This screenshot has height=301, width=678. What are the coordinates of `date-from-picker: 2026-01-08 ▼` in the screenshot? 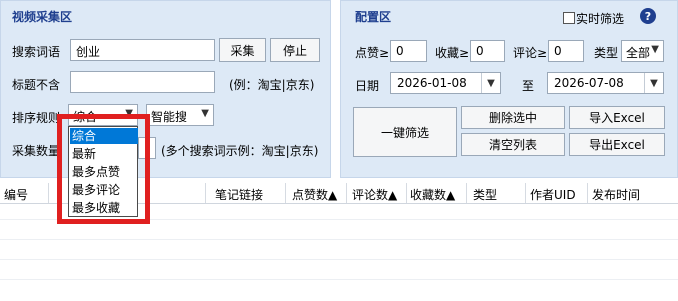 It's located at (445, 83).